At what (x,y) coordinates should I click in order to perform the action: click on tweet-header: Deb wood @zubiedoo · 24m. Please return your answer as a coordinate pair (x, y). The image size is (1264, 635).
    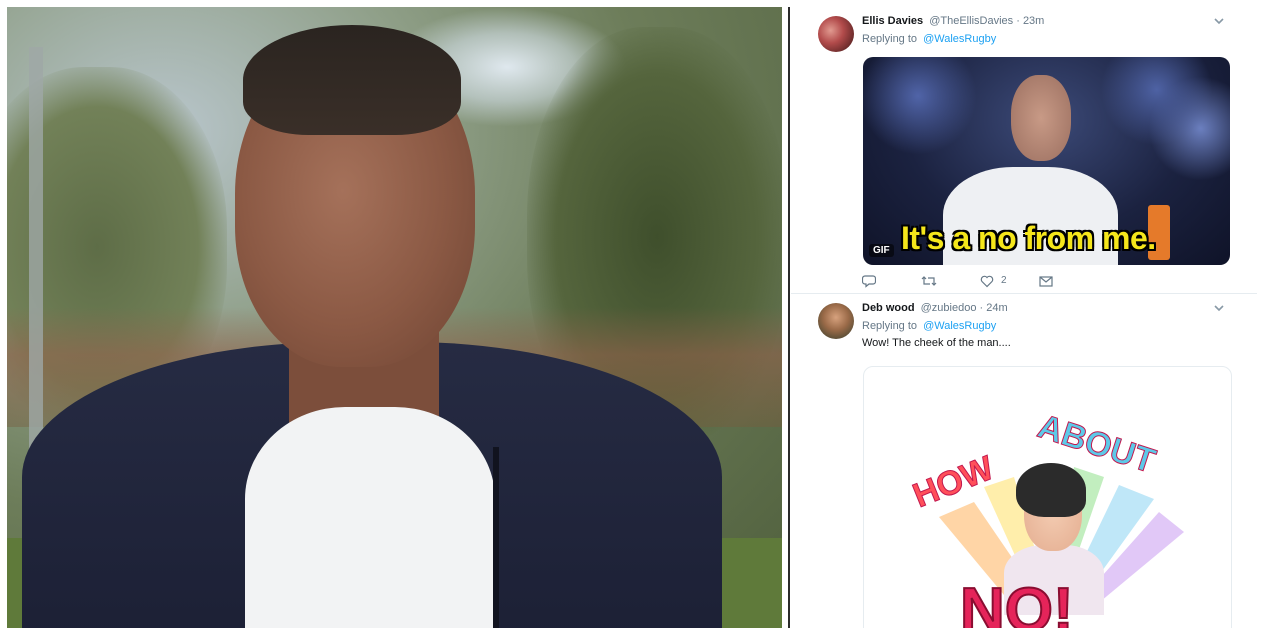
    Looking at the image, I should click on (935, 308).